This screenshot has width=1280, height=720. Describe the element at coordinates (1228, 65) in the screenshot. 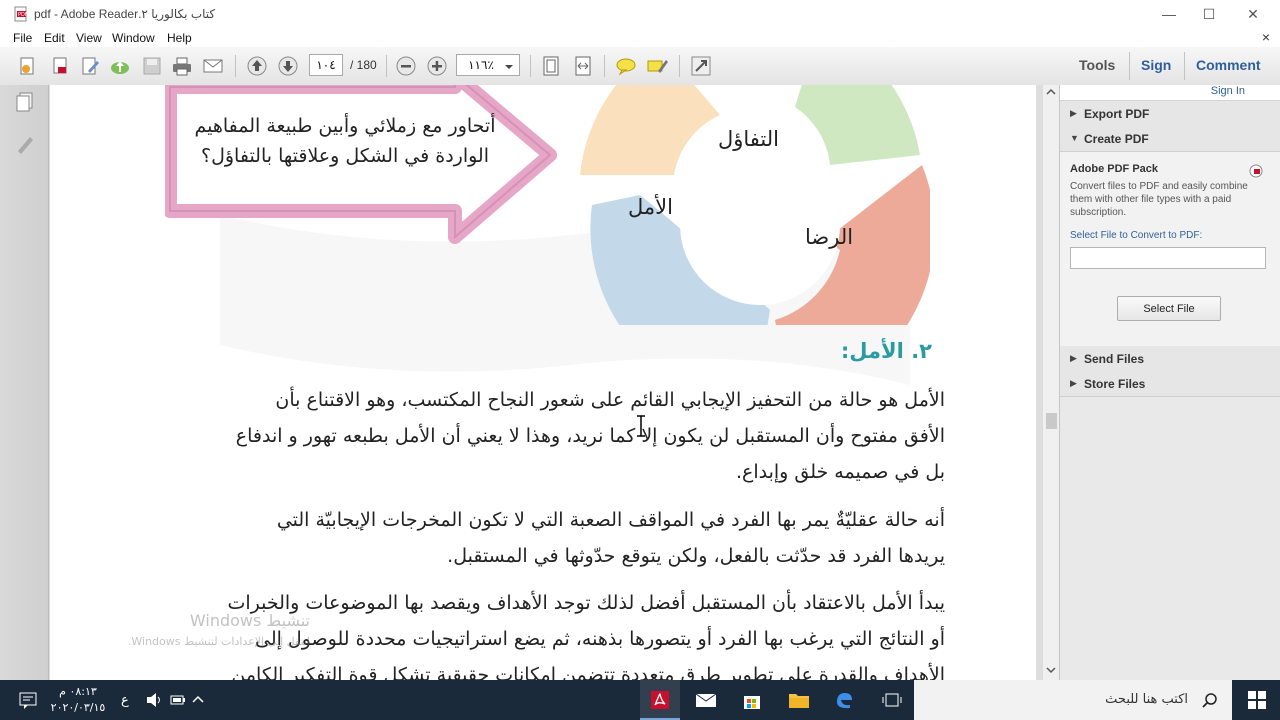

I see `comment-tab: Comment` at that location.